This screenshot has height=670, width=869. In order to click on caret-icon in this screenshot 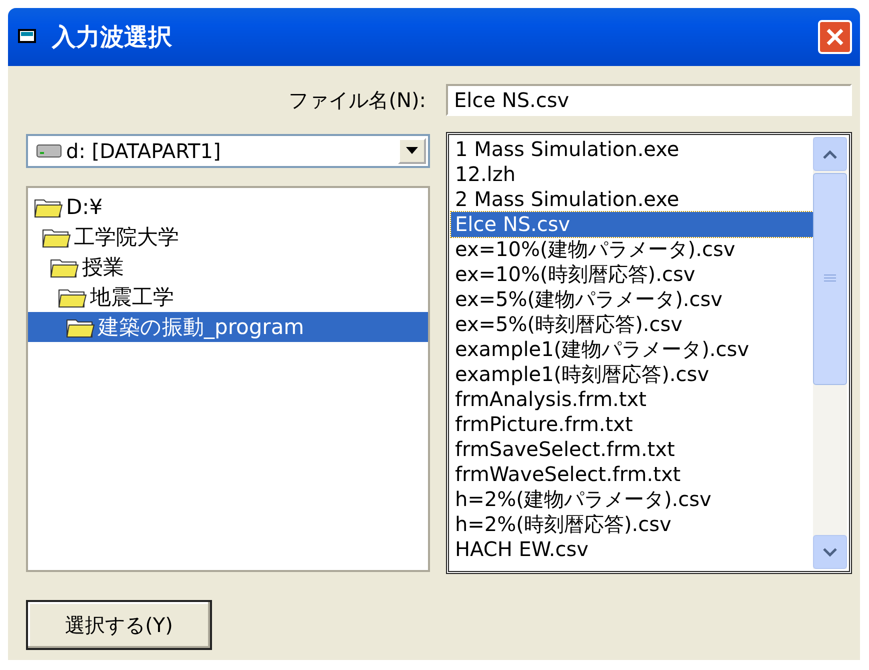, I will do `click(412, 151)`.